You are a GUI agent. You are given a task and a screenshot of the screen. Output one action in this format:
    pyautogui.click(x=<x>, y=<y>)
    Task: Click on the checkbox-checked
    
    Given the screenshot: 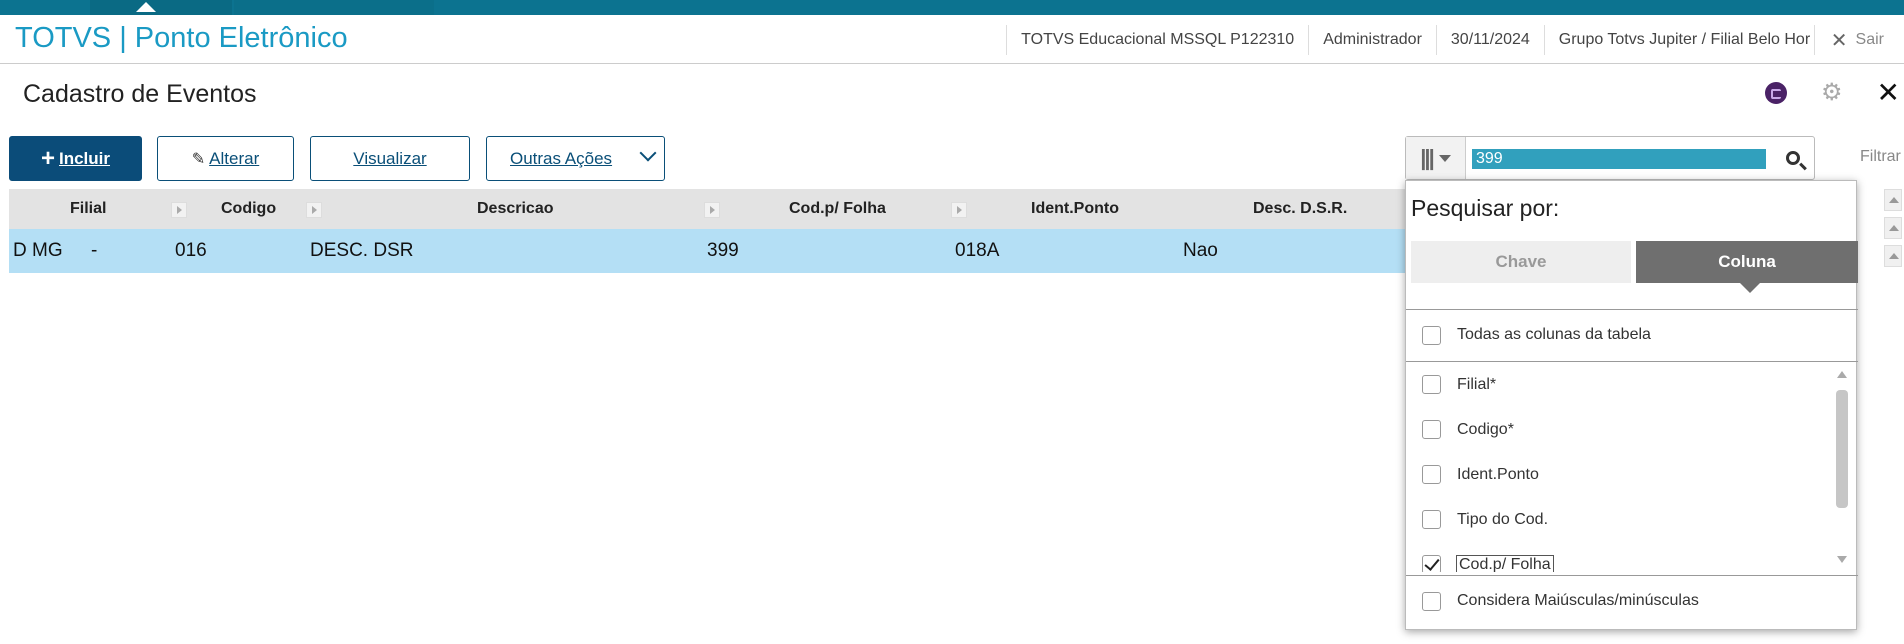 What is the action you would take?
    pyautogui.click(x=1431, y=563)
    